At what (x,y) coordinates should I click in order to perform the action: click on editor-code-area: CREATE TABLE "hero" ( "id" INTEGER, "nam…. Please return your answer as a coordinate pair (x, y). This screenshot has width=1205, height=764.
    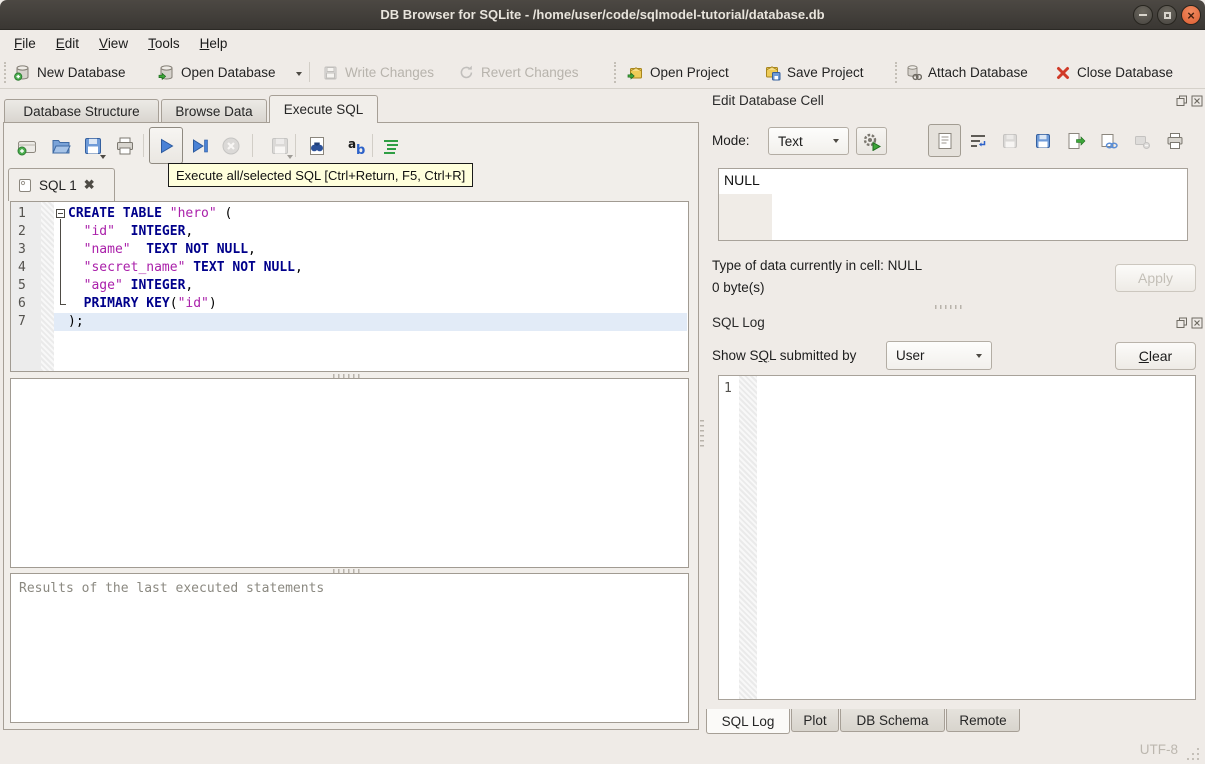
    Looking at the image, I should click on (378, 286).